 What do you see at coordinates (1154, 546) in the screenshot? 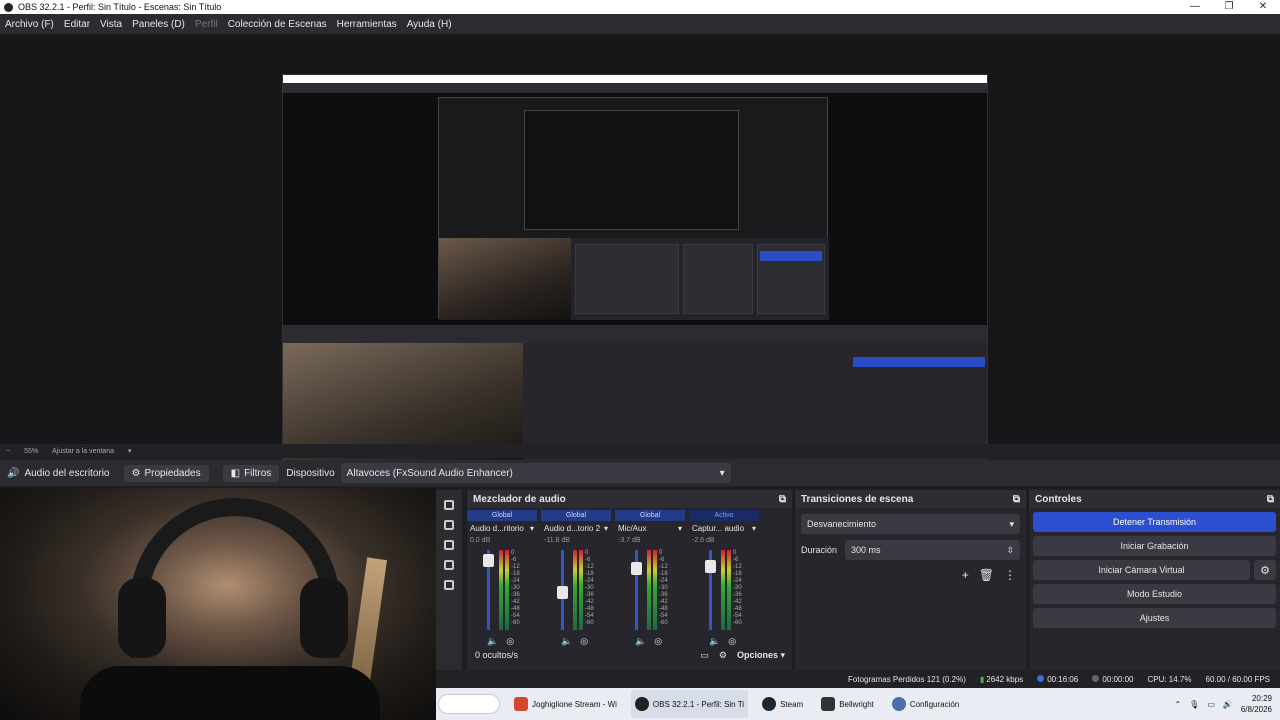
I see `start-recording-button: Iniciar Grabación` at bounding box center [1154, 546].